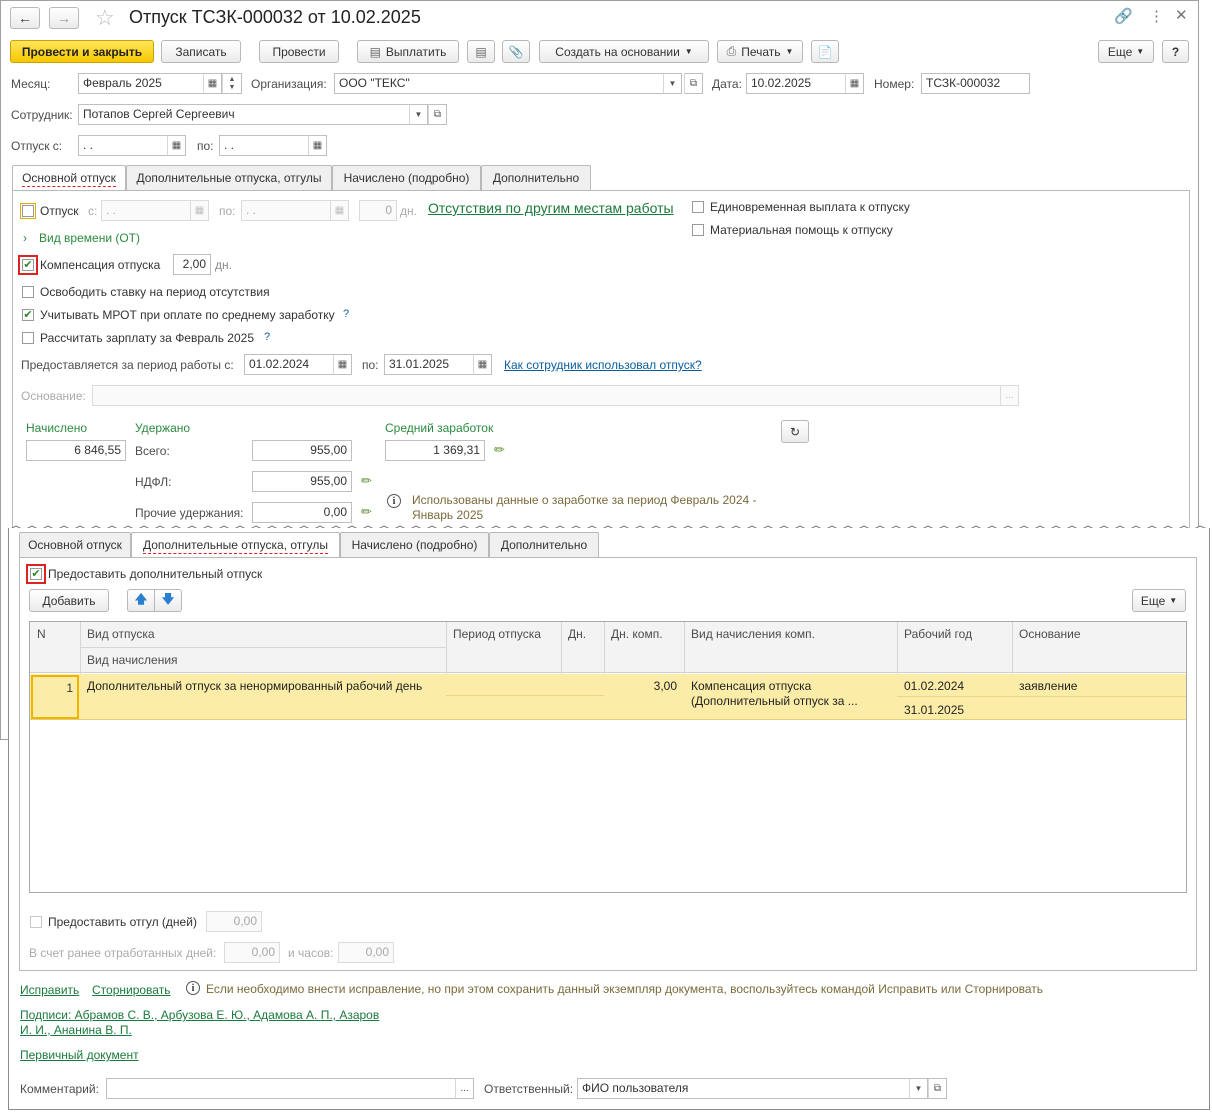 This screenshot has width=1212, height=1112. I want to click on col-vacation-type: Вид отпуска, so click(121, 634).